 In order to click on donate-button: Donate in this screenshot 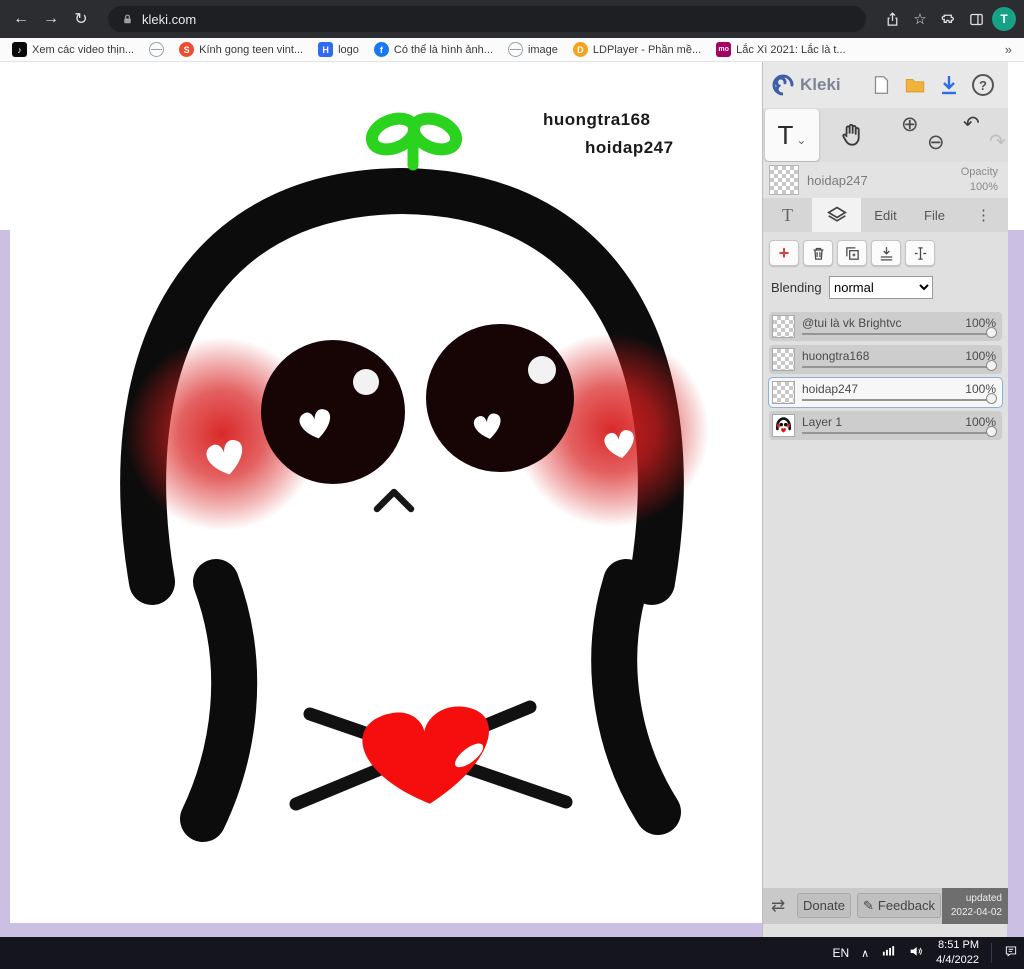, I will do `click(824, 905)`.